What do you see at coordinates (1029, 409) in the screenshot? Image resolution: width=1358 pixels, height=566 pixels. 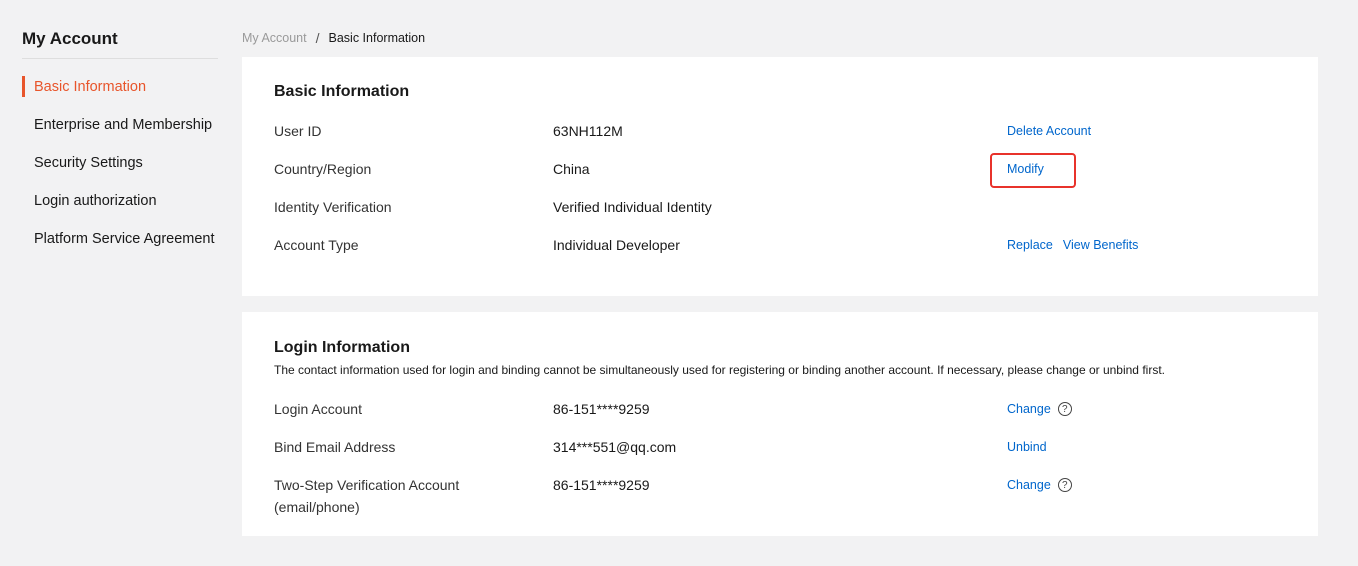 I see `change-login-account-link: Change` at bounding box center [1029, 409].